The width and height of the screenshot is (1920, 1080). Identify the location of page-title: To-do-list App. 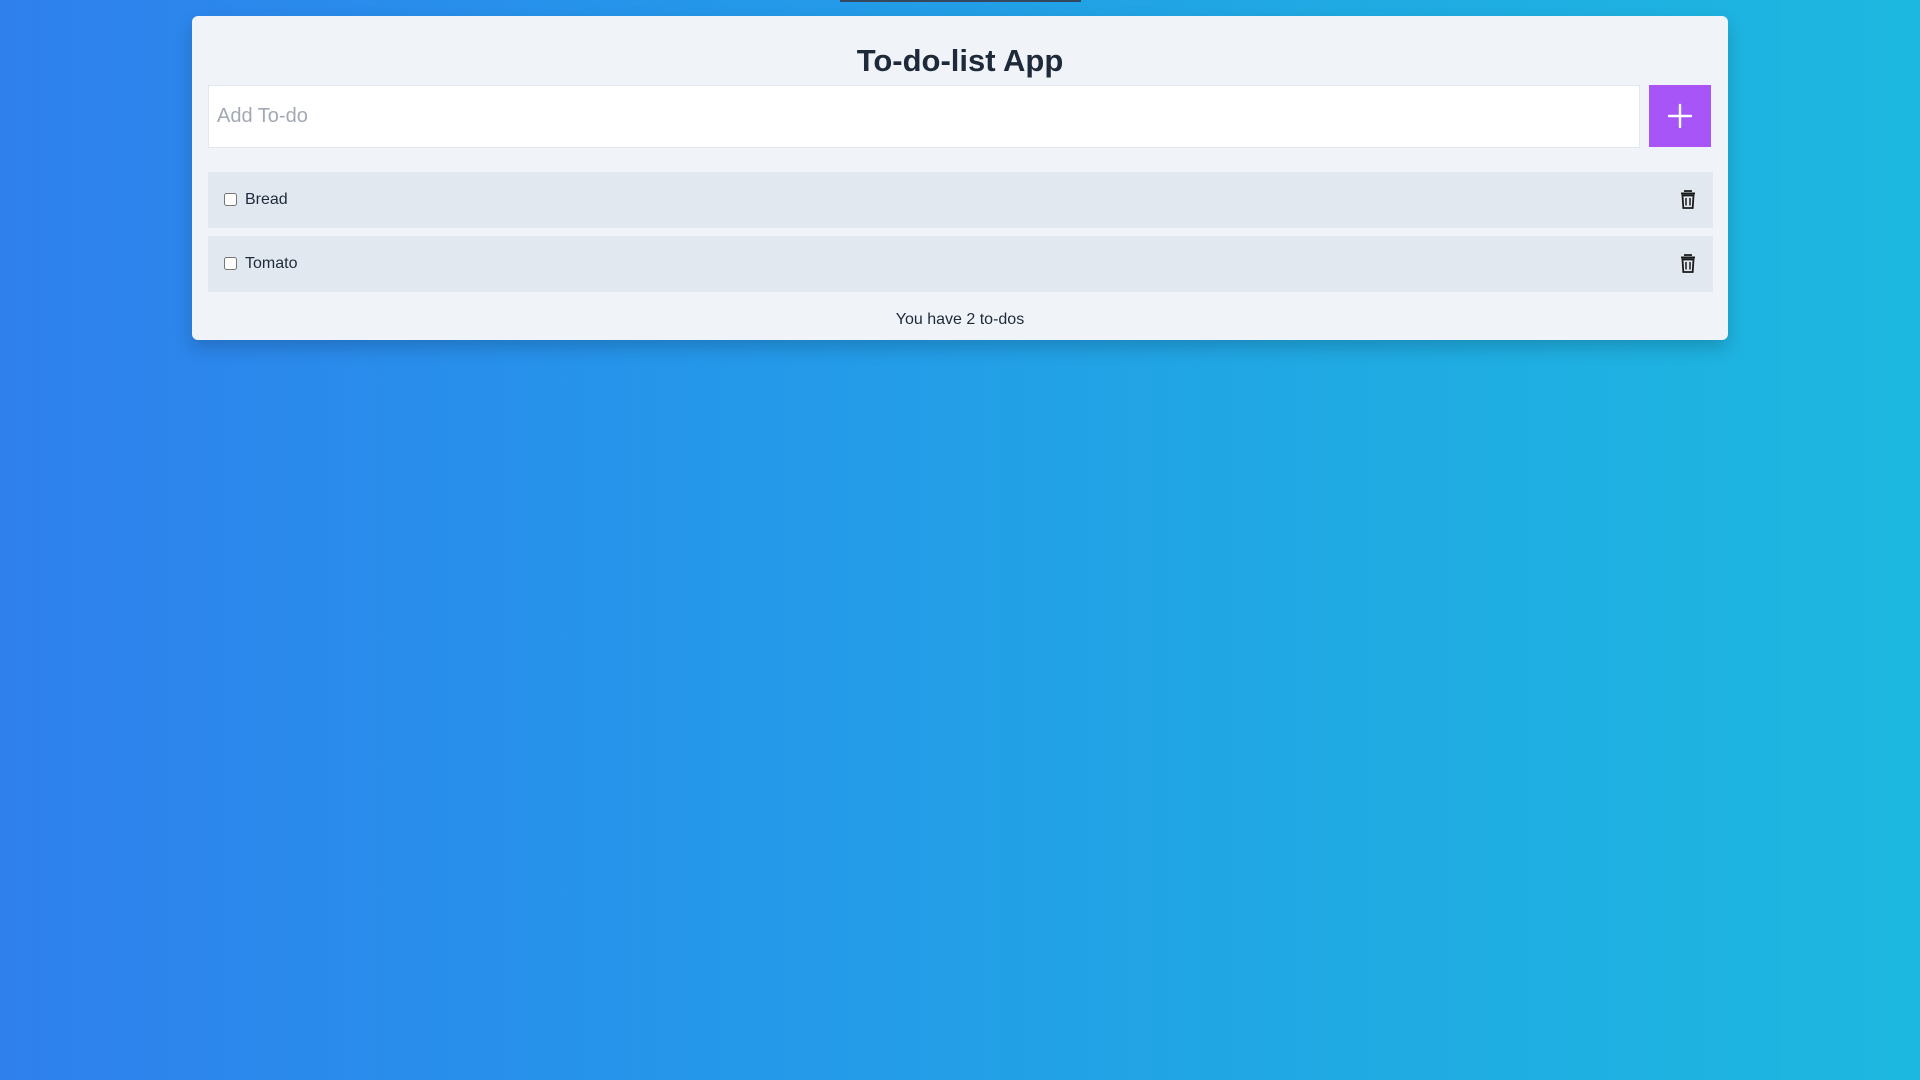
(960, 60).